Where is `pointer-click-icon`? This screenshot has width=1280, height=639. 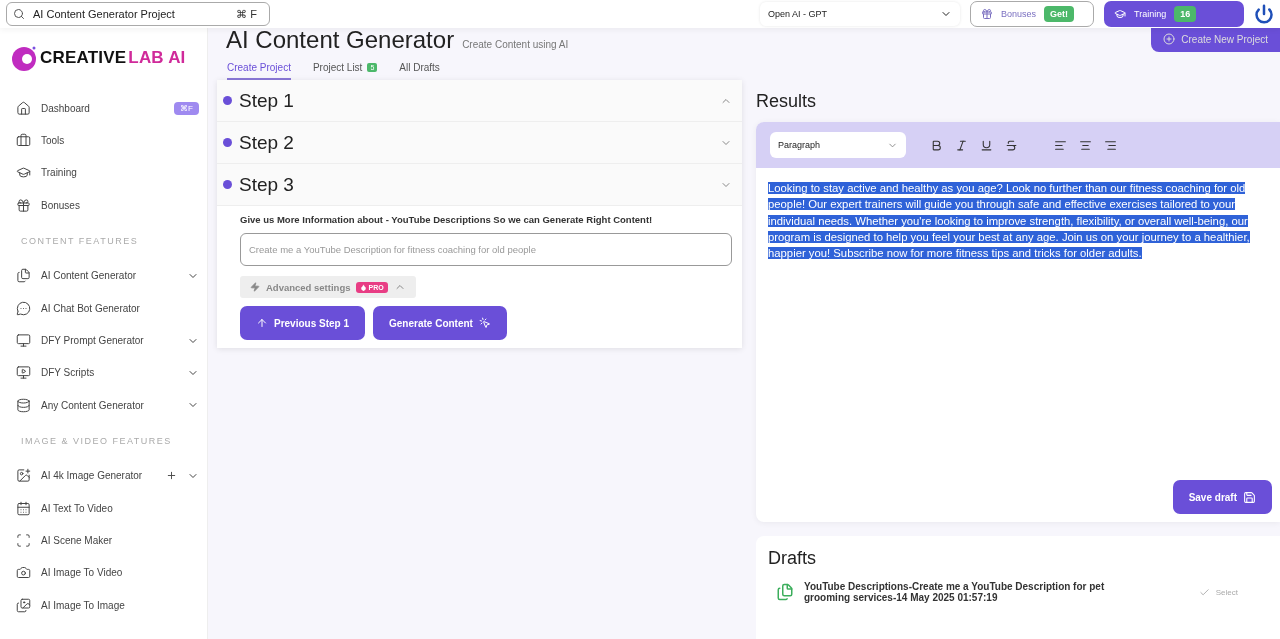
pointer-click-icon is located at coordinates (484, 323).